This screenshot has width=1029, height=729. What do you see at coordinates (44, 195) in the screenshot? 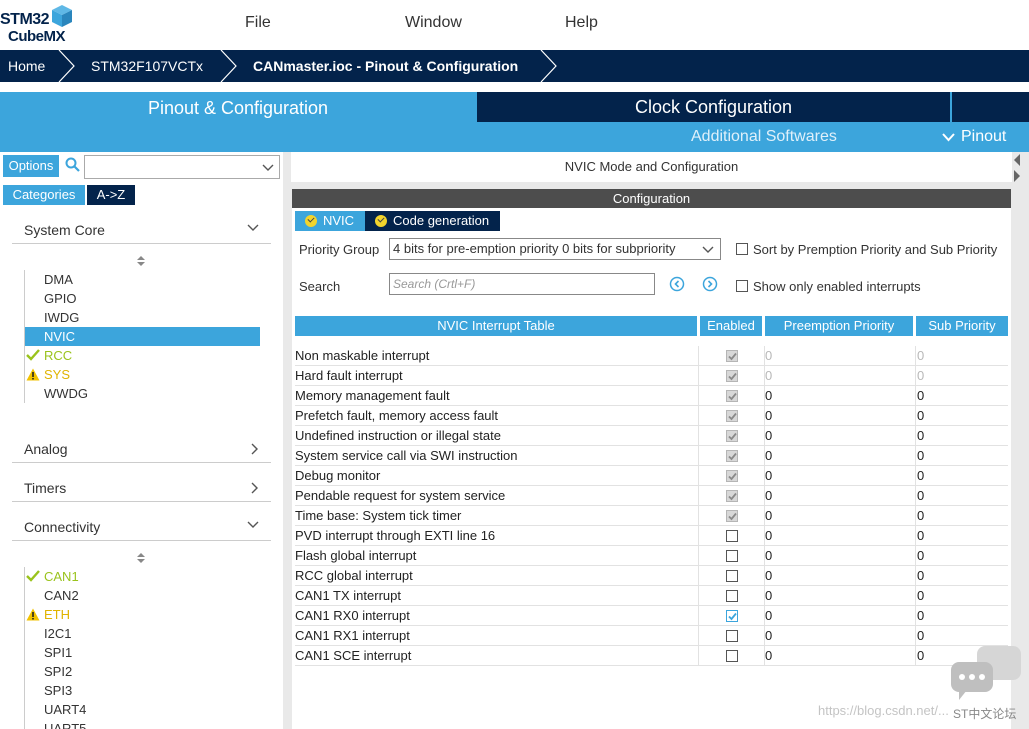
I see `categories-tab: Categories` at bounding box center [44, 195].